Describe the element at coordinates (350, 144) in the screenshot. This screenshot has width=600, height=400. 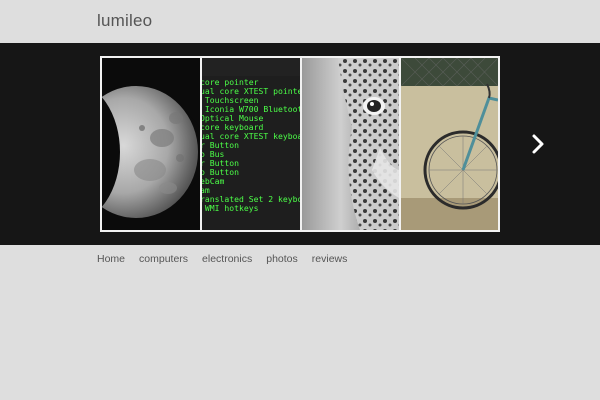
I see `slide-leopard-image` at that location.